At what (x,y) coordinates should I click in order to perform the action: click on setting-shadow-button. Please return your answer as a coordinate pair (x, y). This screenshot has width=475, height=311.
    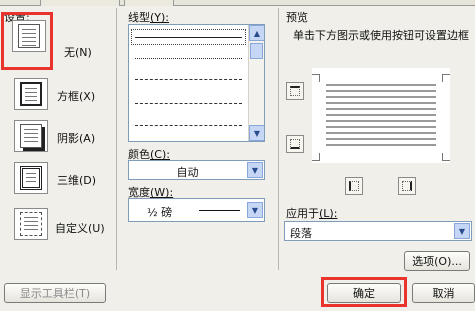
    Looking at the image, I should click on (31, 136).